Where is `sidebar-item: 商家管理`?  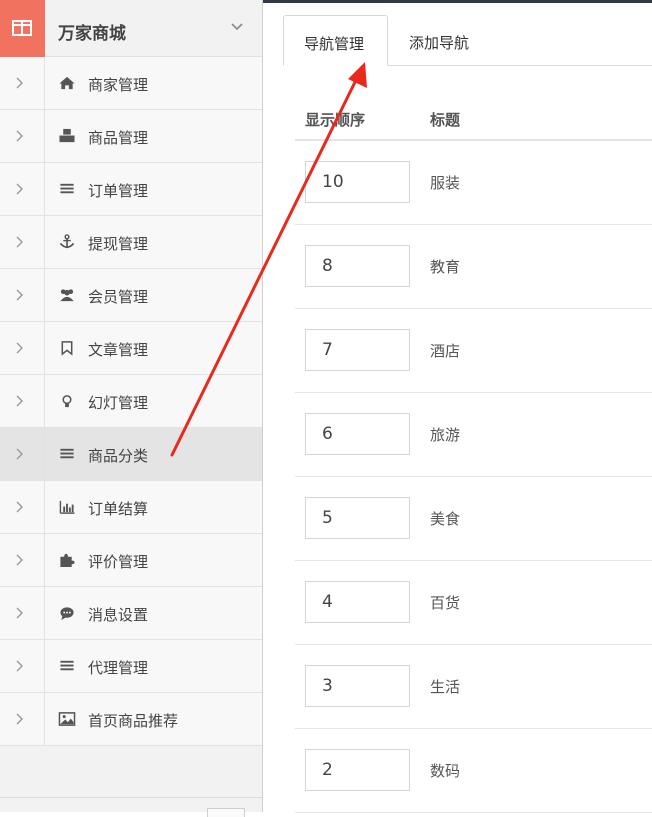 sidebar-item: 商家管理 is located at coordinates (131, 83).